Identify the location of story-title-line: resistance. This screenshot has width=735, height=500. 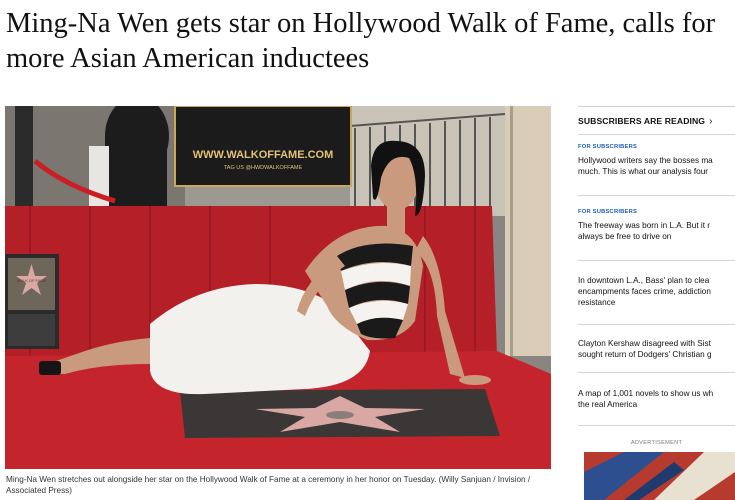
(597, 302).